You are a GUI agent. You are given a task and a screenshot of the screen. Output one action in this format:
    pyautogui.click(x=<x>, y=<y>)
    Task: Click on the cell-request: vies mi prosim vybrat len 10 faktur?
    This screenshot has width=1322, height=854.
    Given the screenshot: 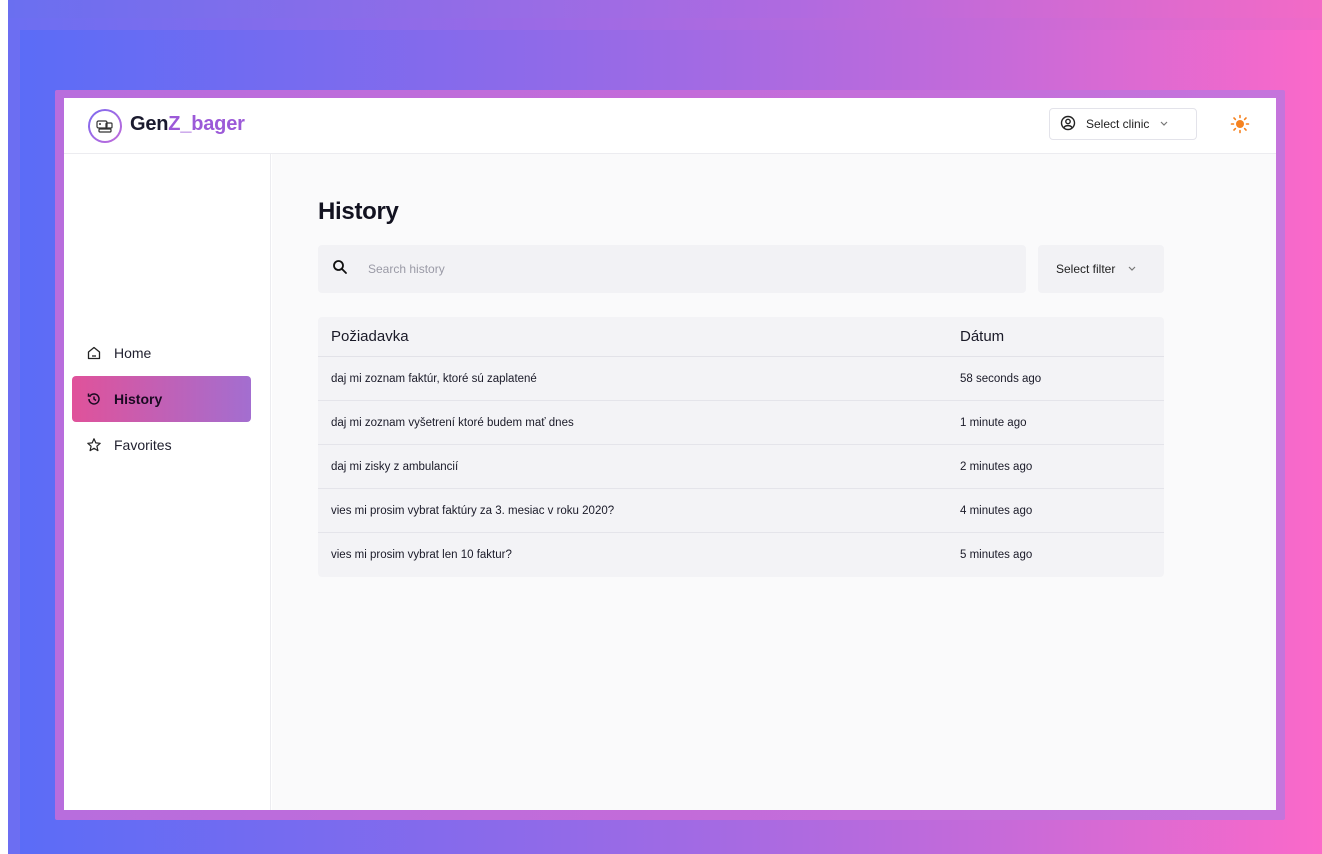 What is the action you would take?
    pyautogui.click(x=421, y=555)
    